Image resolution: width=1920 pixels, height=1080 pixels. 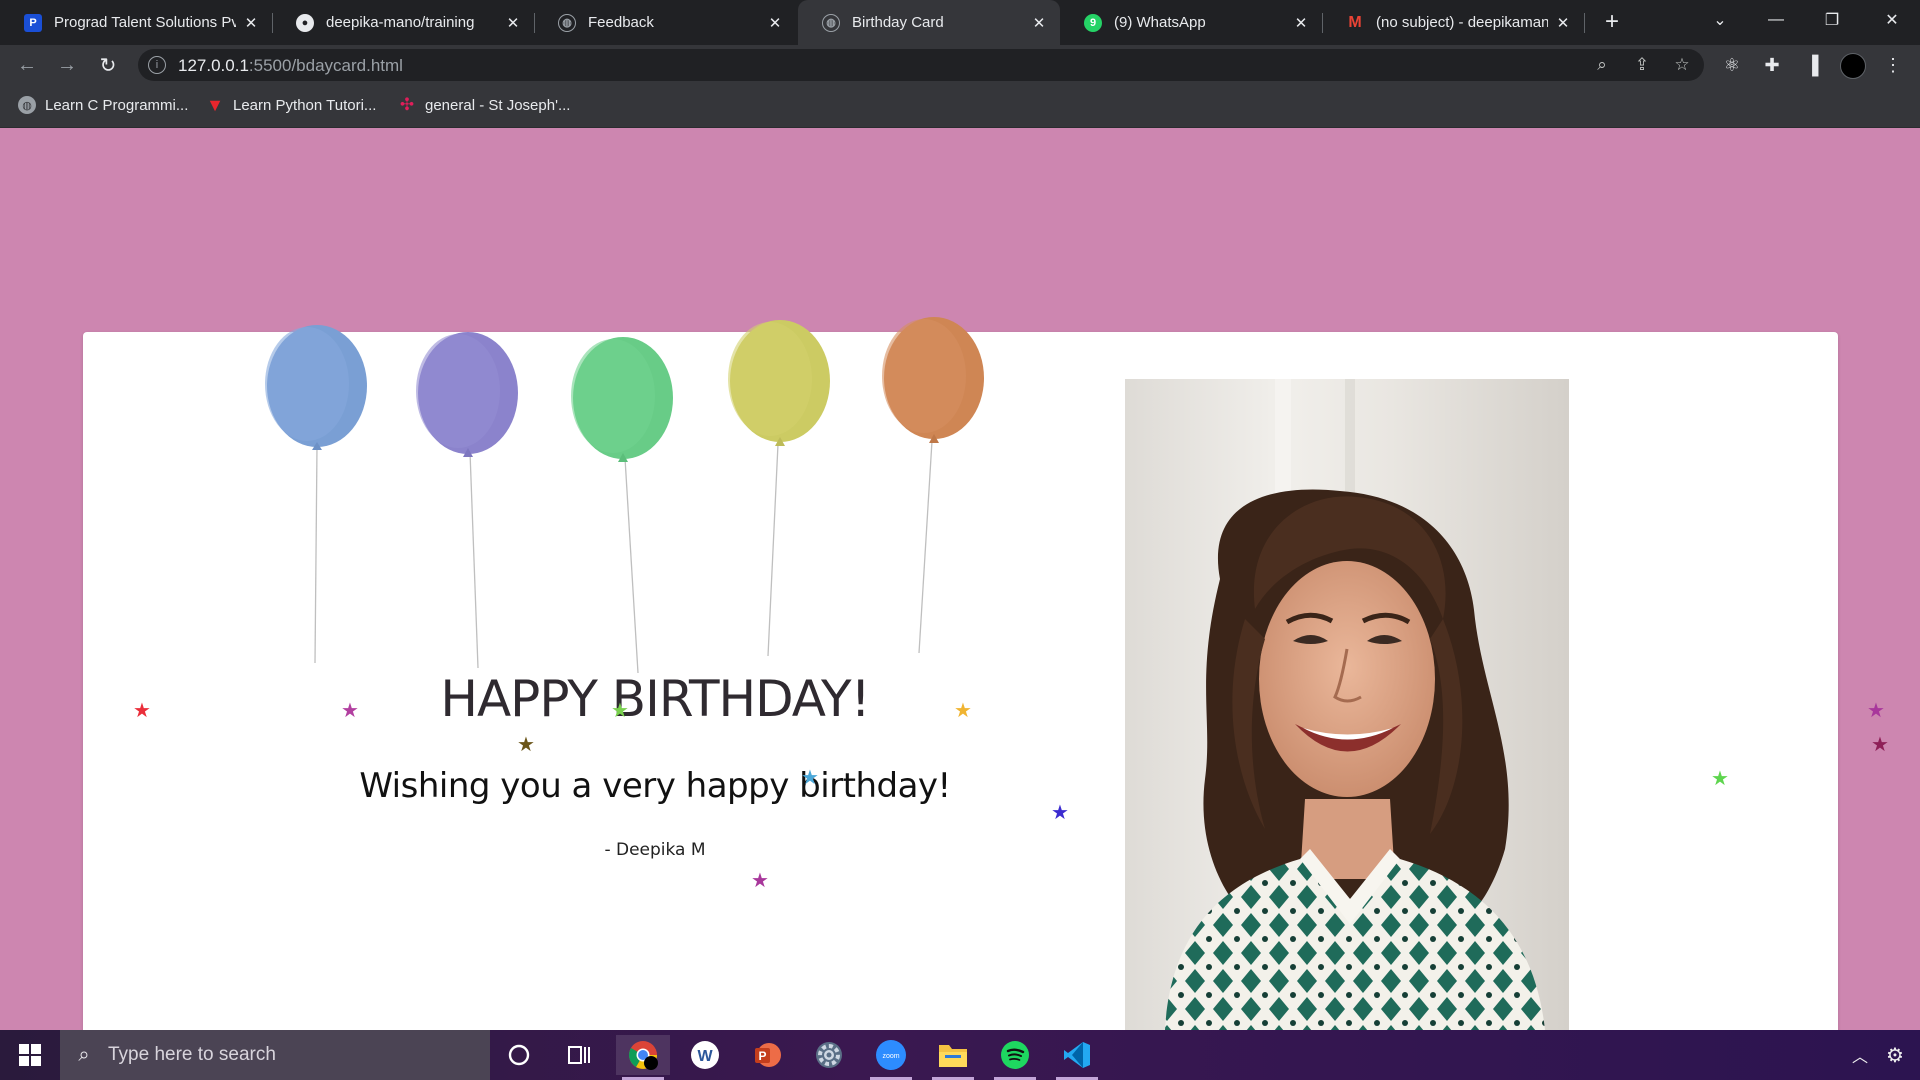 What do you see at coordinates (953, 1057) in the screenshot?
I see `file-explorer-icon` at bounding box center [953, 1057].